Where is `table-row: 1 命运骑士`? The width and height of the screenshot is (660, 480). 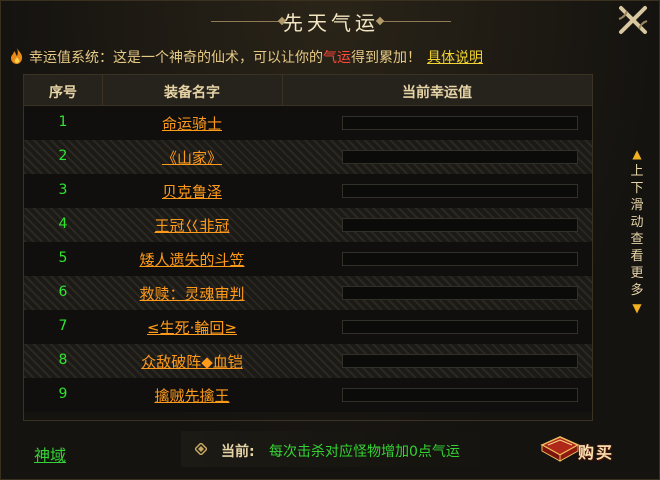
table-row: 1 命运骑士 is located at coordinates (308, 123).